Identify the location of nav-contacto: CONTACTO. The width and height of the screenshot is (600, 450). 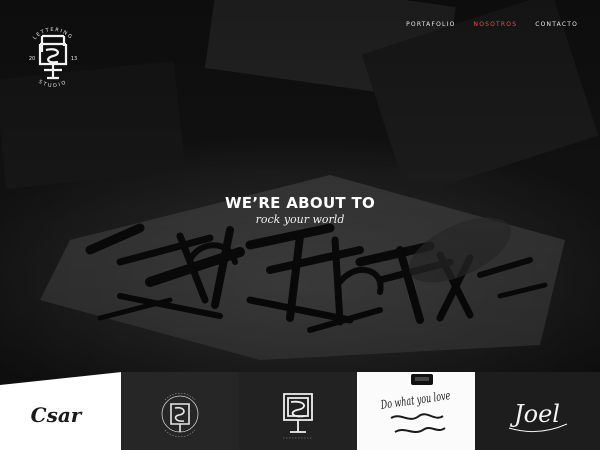
(556, 24).